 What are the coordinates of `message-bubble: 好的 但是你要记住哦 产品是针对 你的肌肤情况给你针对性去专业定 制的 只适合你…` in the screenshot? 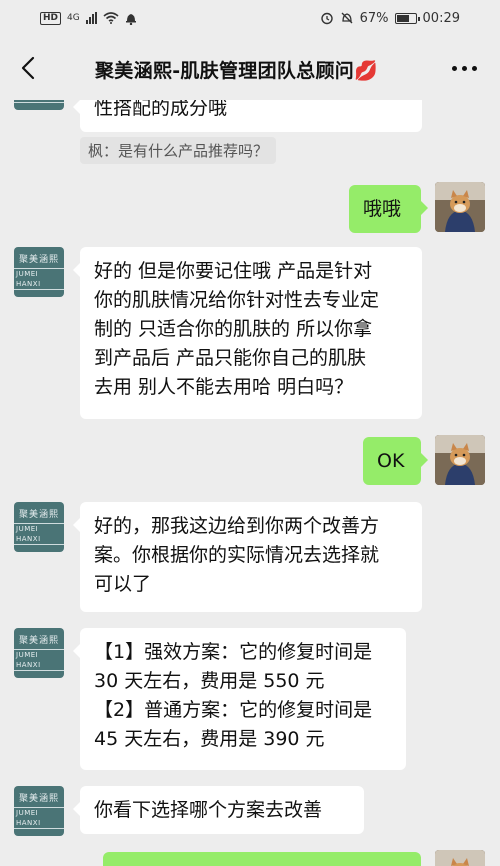 It's located at (247, 333).